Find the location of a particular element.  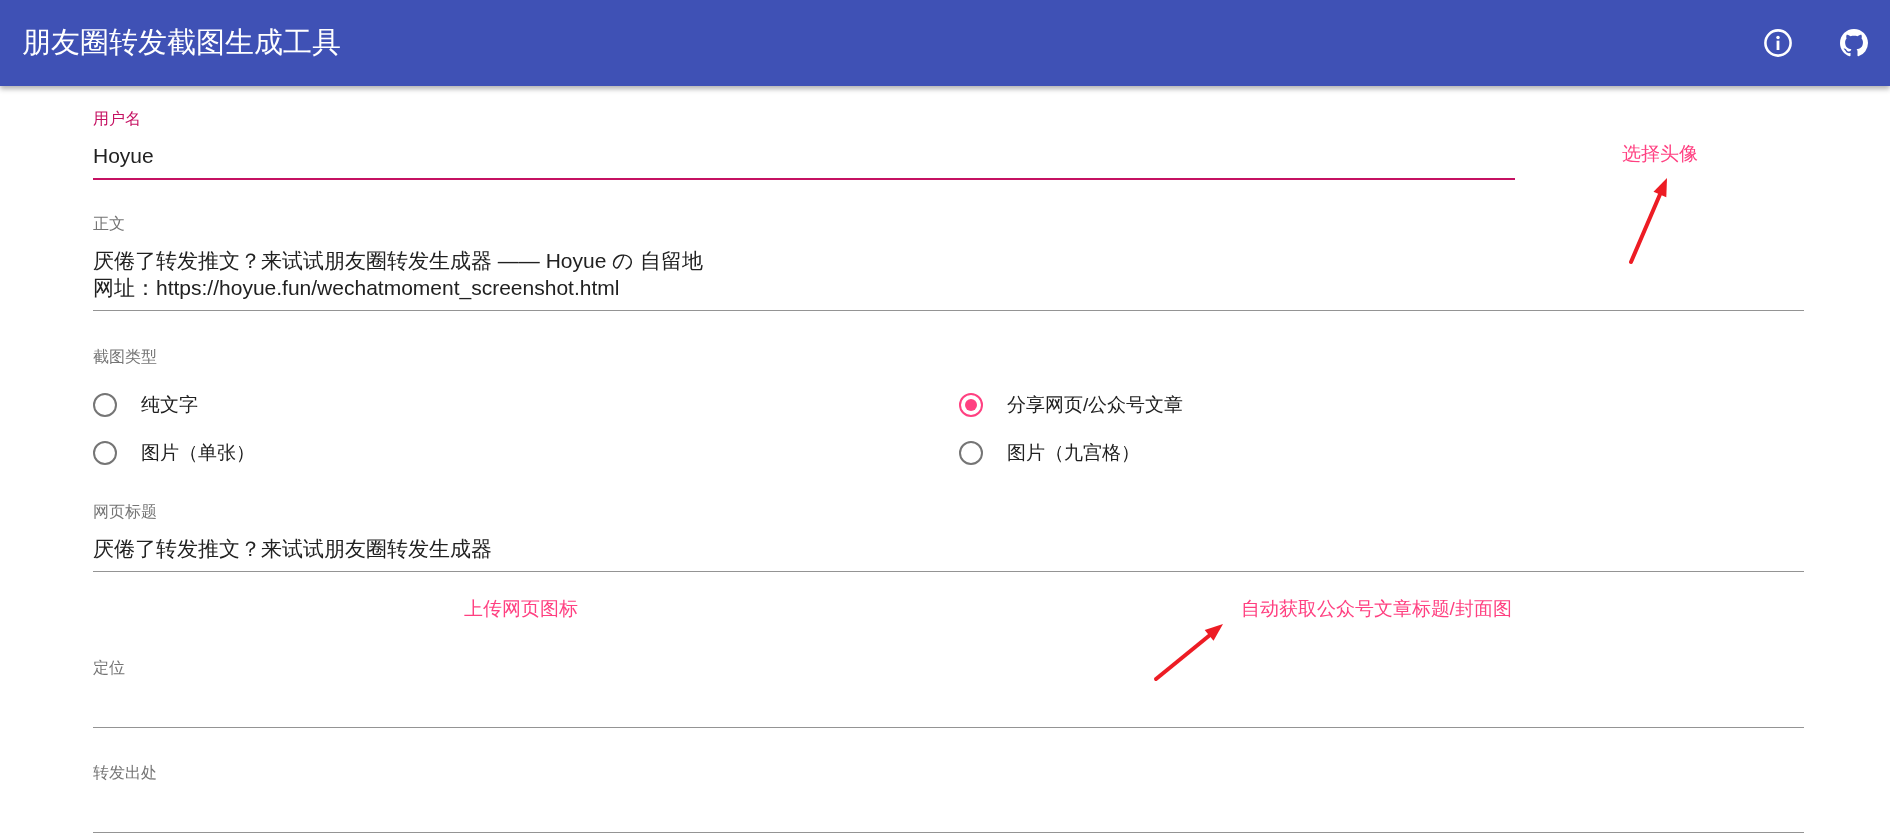

page-title-field: 网页标题 厌倦了转发推文？来试试朋友圈转发生成器 is located at coordinates (948, 537).